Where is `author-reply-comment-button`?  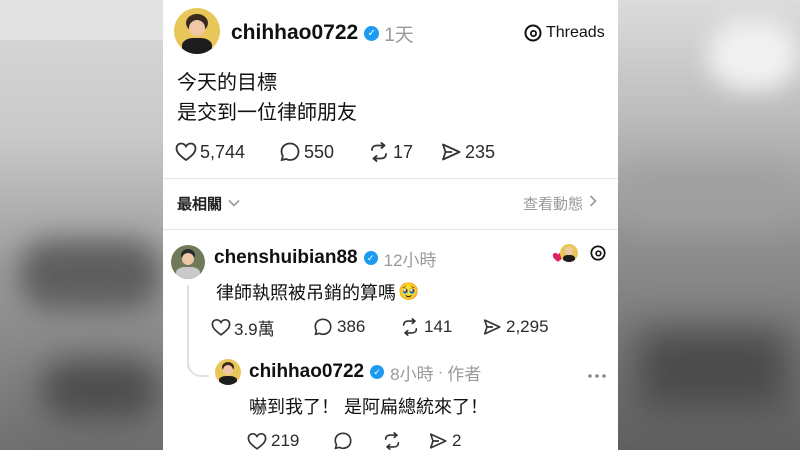
author-reply-comment-button is located at coordinates (343, 440).